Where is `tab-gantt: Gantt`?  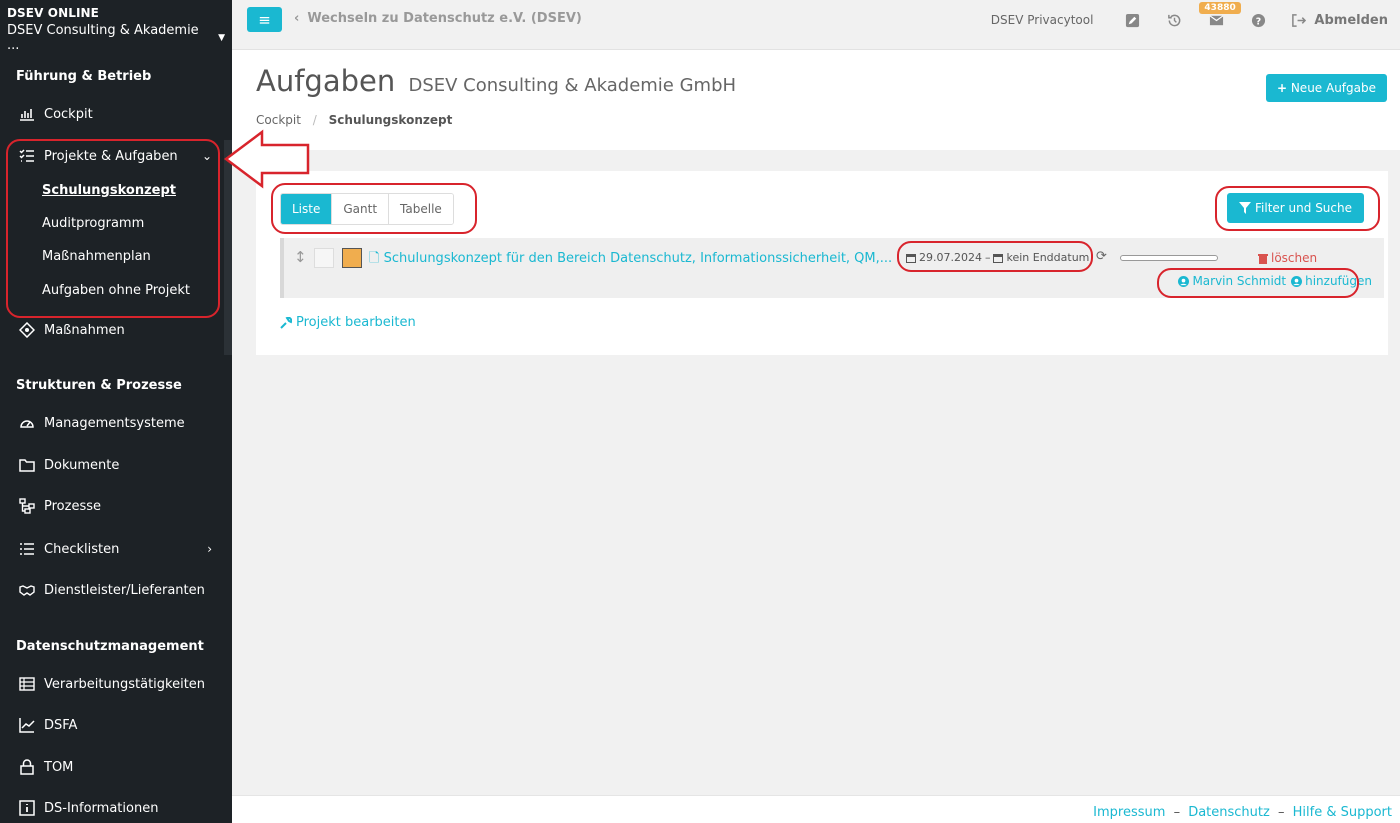
tab-gantt: Gantt is located at coordinates (361, 209).